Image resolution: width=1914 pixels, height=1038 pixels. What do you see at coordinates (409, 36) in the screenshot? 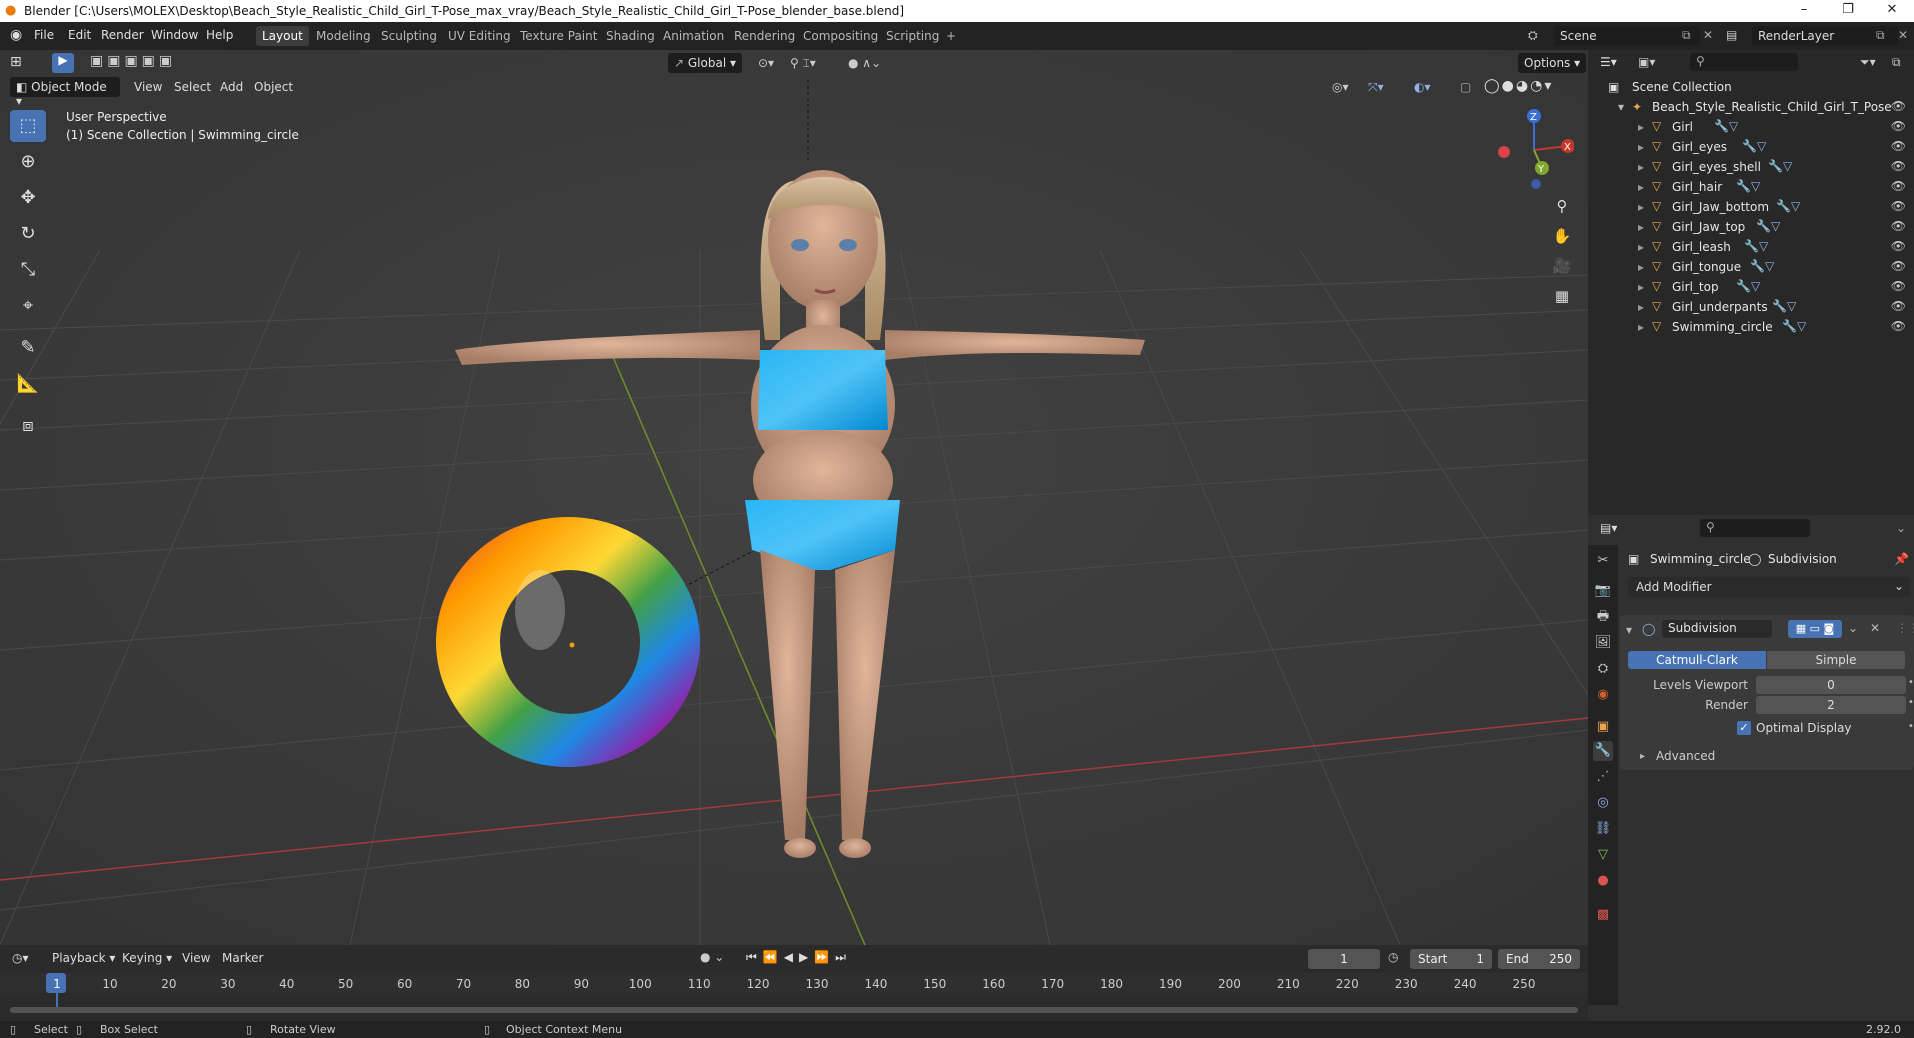
I see `tab-sculpting: Sculpting` at bounding box center [409, 36].